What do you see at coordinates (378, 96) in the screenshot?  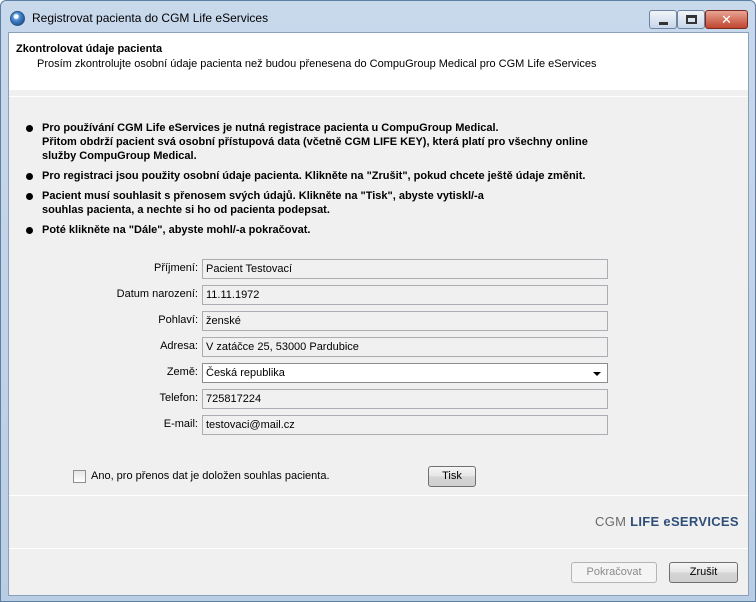 I see `header-divider` at bounding box center [378, 96].